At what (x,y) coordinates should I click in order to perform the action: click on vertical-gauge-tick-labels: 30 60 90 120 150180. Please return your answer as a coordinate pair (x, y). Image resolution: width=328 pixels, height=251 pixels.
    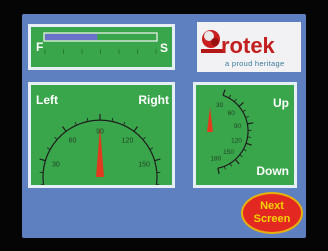
    Looking at the image, I should click on (226, 132).